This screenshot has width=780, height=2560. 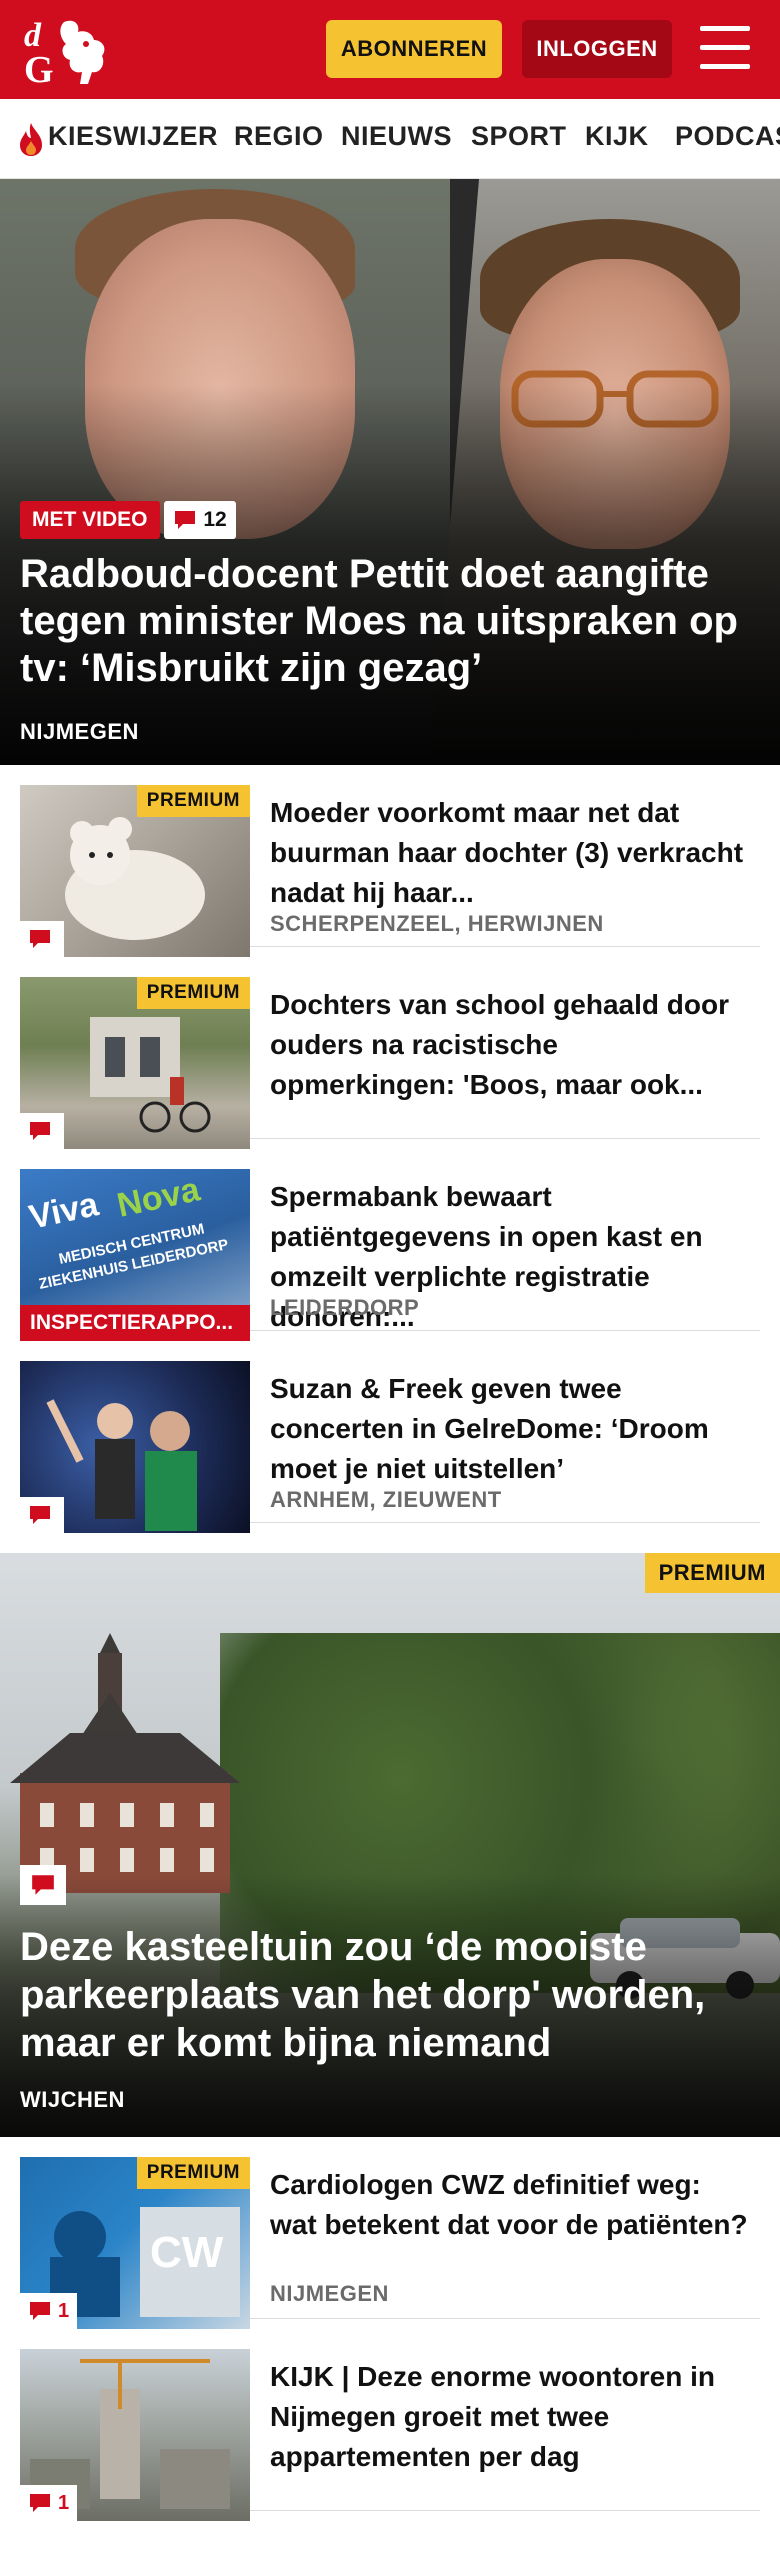 I want to click on menu-icon, so click(x=725, y=48).